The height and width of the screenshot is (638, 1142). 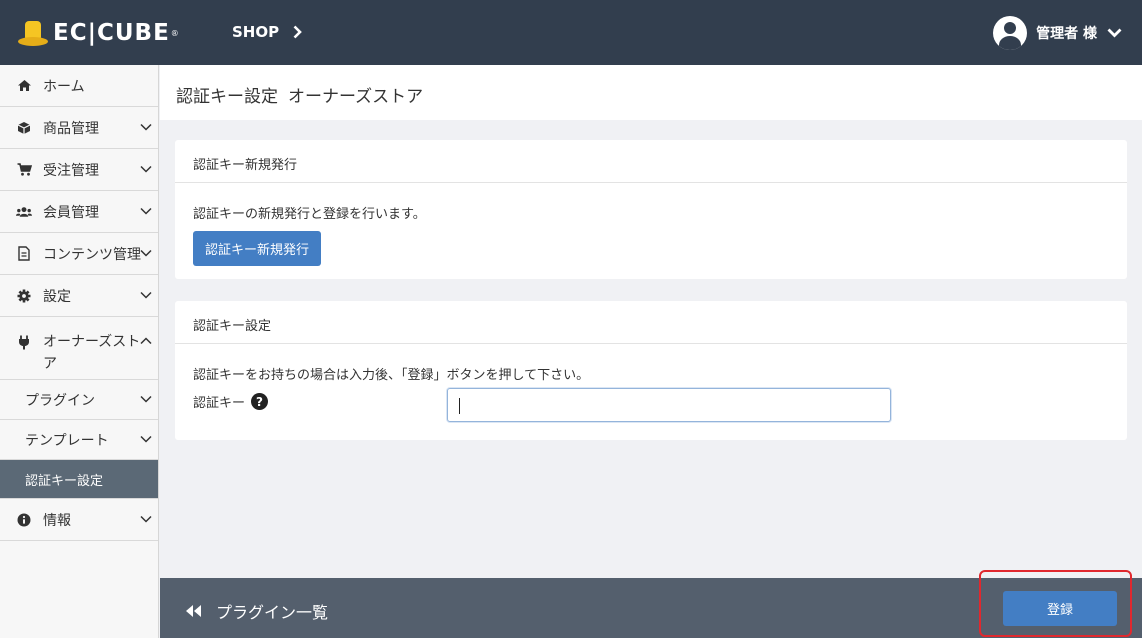 What do you see at coordinates (257, 248) in the screenshot?
I see `issue-new-key-button: 認証キー新規発行` at bounding box center [257, 248].